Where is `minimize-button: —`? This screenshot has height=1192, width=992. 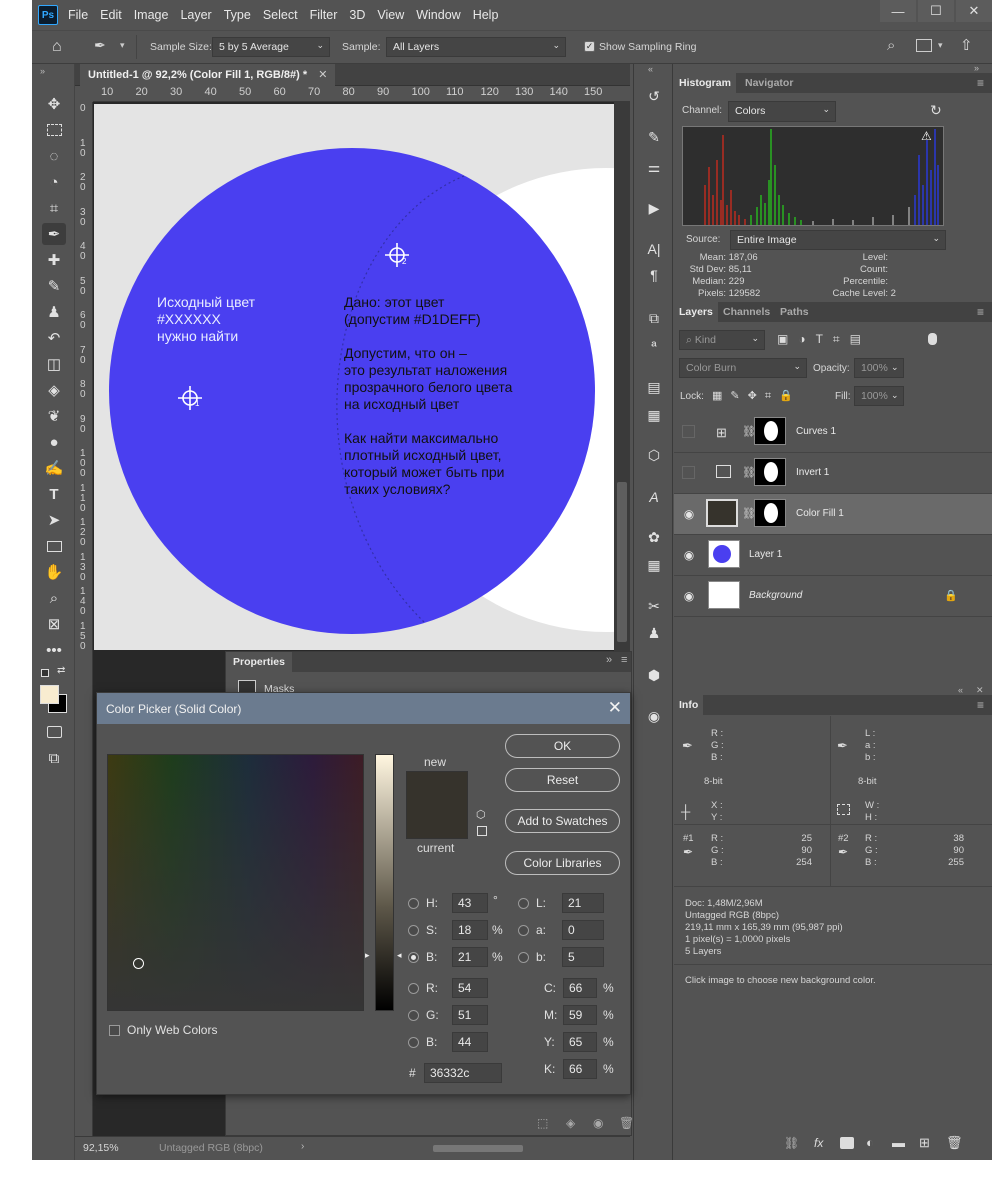 minimize-button: — is located at coordinates (898, 11).